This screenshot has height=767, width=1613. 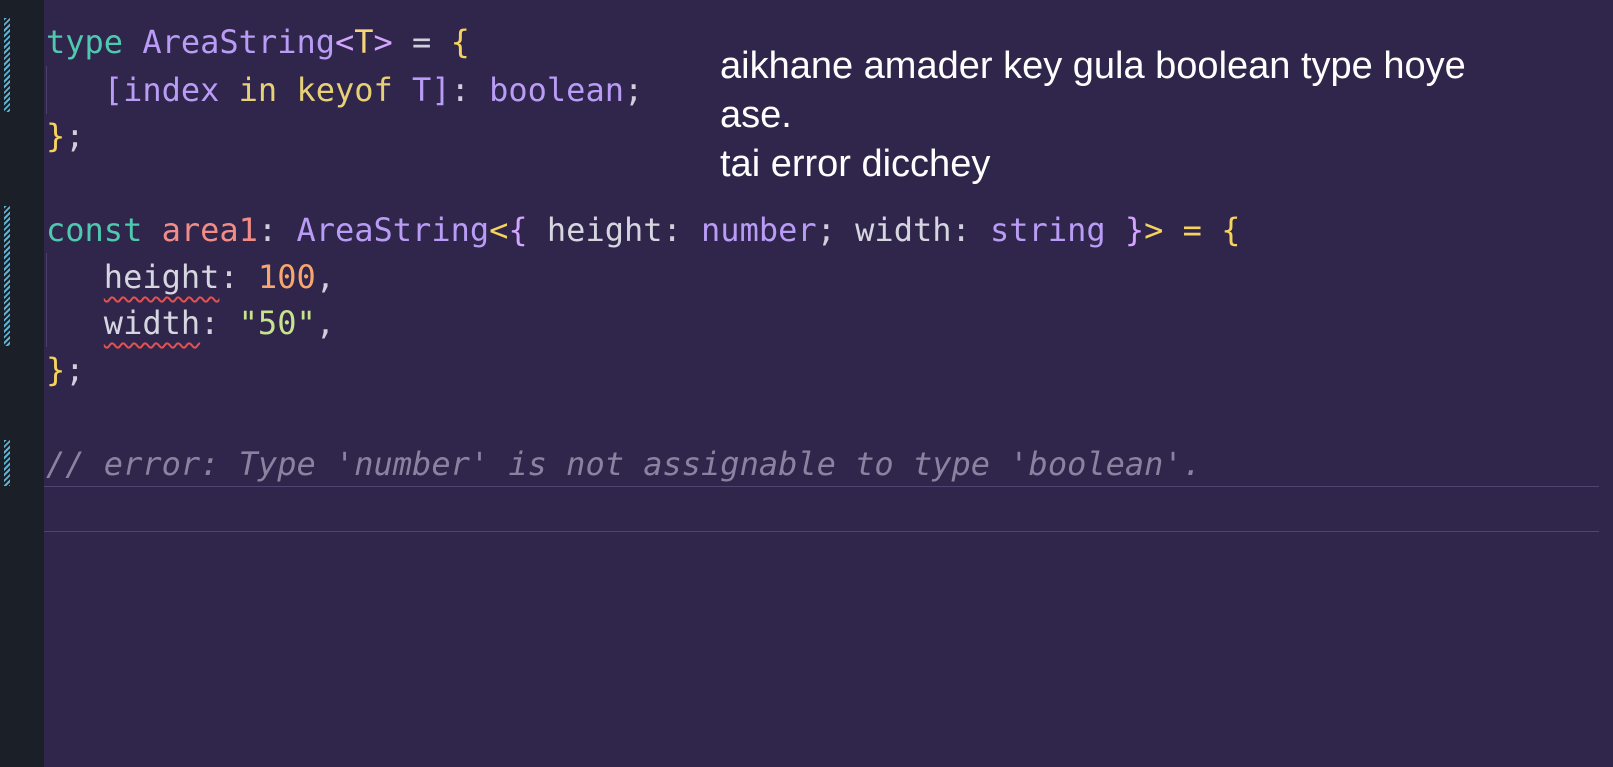 I want to click on error-property-width: width, so click(x=152, y=323).